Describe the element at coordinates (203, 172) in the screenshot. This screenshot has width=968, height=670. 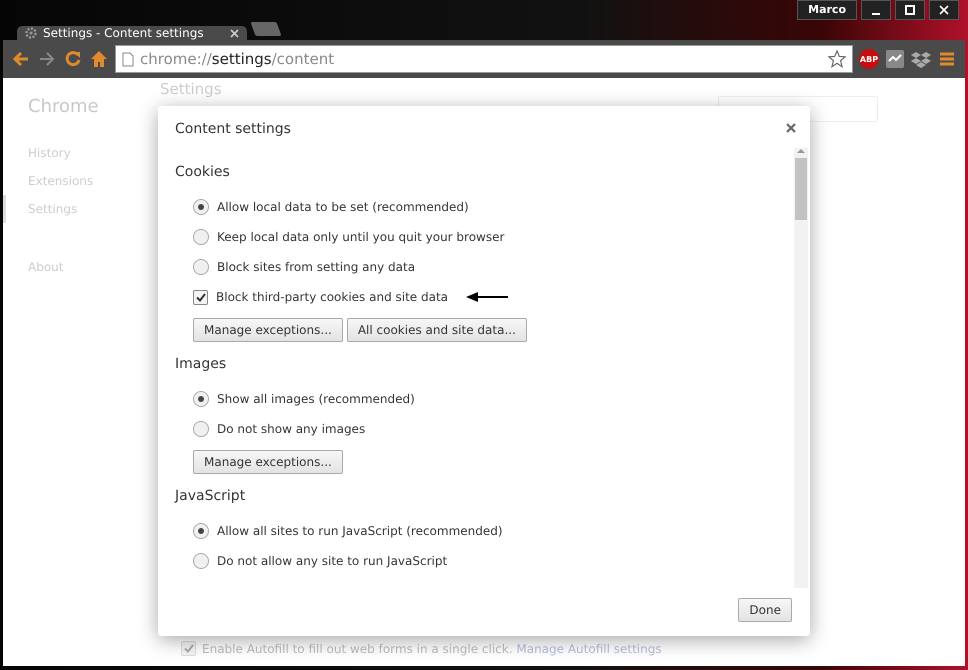
I see `section-title: Cookies` at that location.